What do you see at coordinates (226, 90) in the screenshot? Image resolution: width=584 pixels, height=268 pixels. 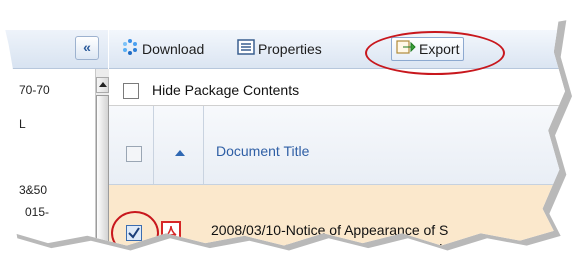 I see `hide-package-label: Hide Package Contents` at bounding box center [226, 90].